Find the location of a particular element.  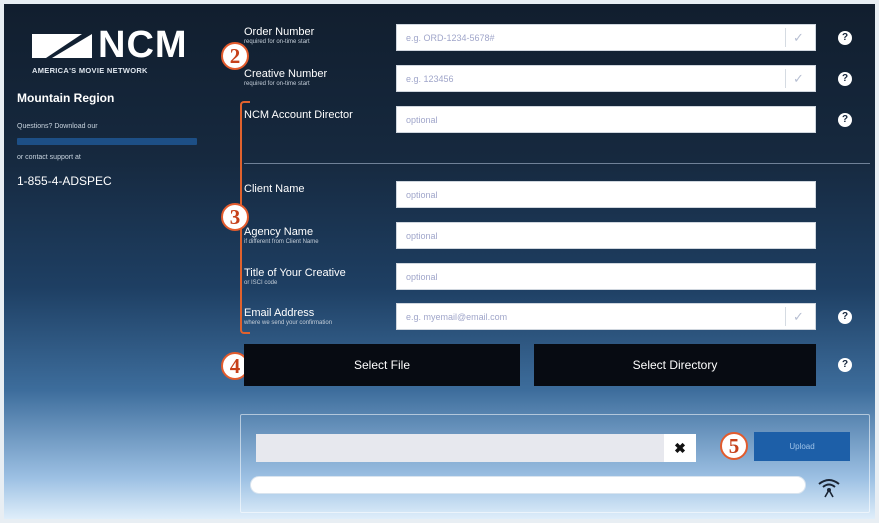

creative-title-input: optional is located at coordinates (606, 276).